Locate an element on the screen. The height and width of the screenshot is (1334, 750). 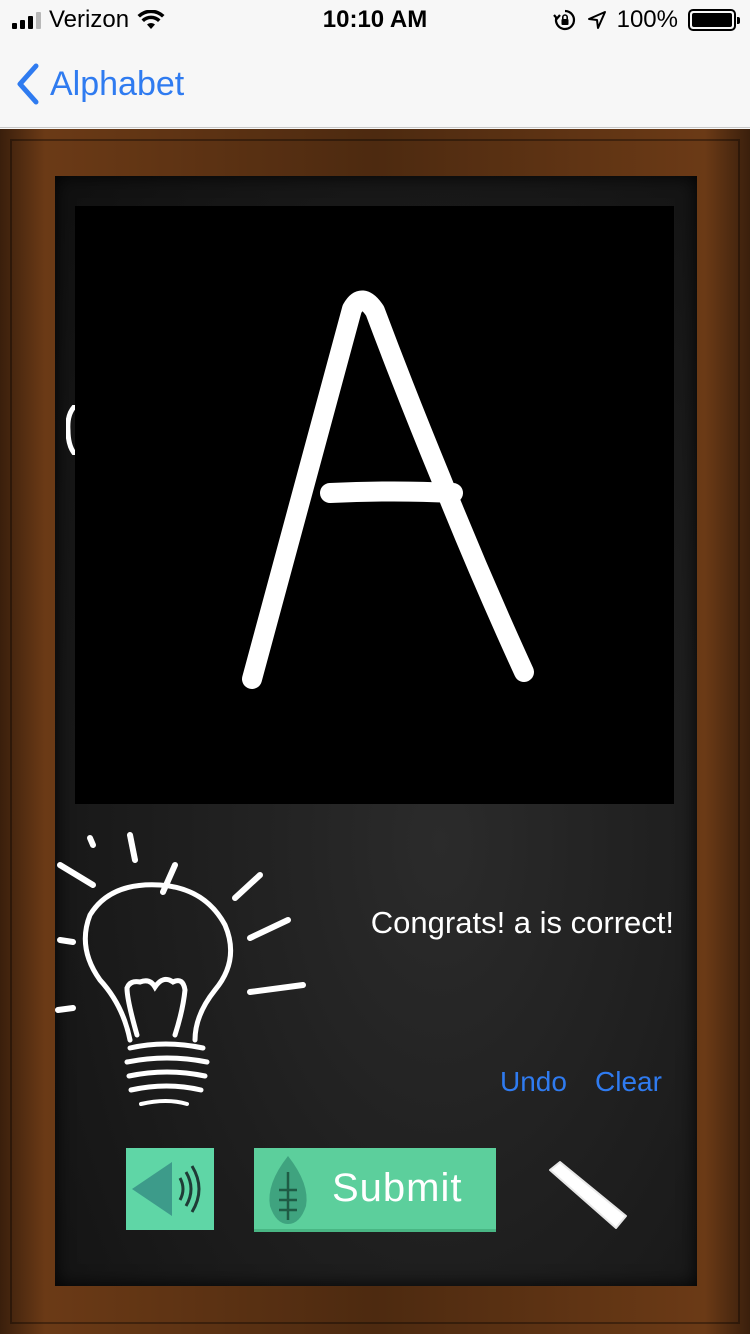
status-right: 100% is located at coordinates (646, 20).